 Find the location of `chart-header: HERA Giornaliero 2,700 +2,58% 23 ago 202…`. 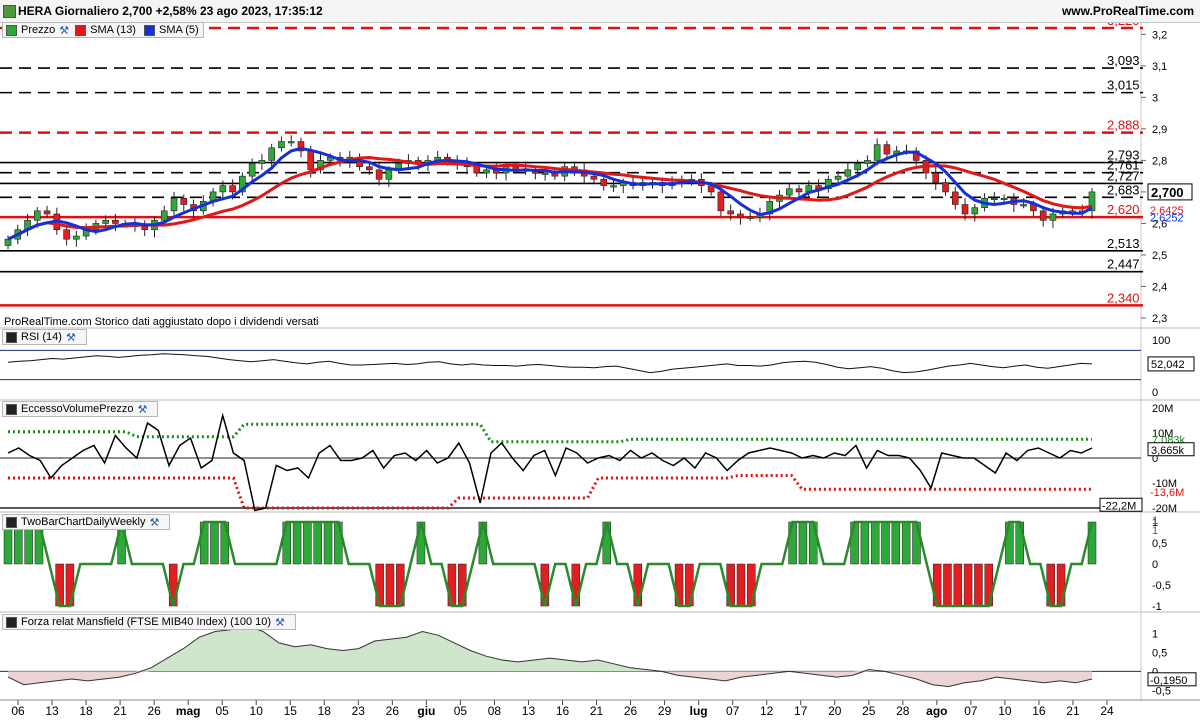

chart-header: HERA Giornaliero 2,700 +2,58% 23 ago 202… is located at coordinates (600, 11).